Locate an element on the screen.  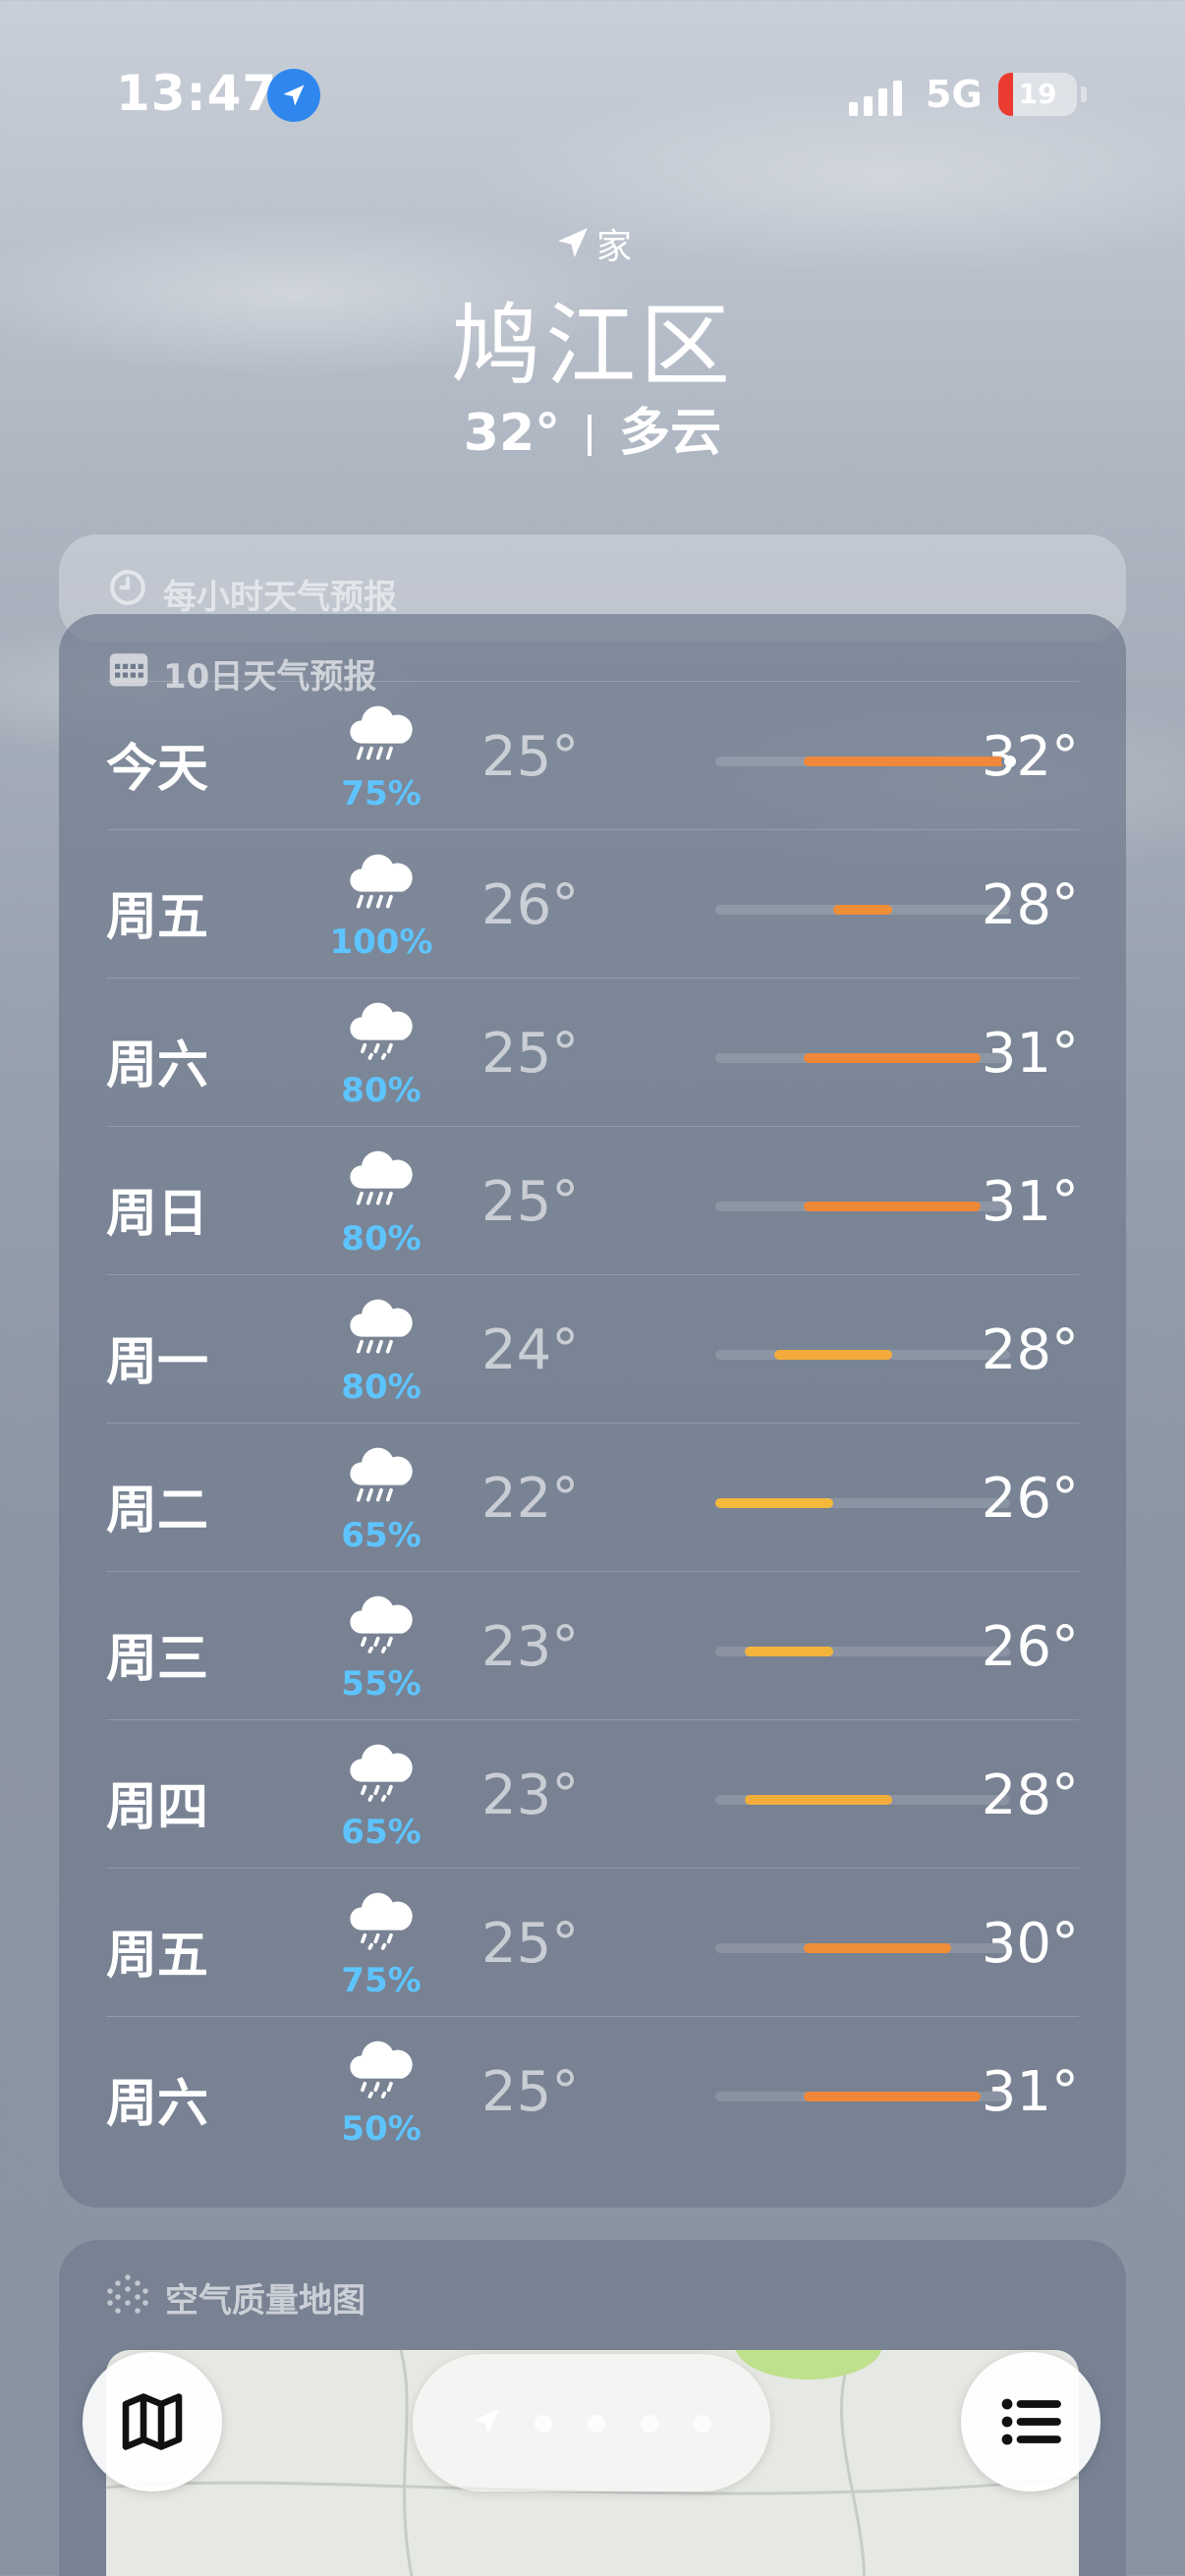
location-list-button is located at coordinates (1030, 2422).